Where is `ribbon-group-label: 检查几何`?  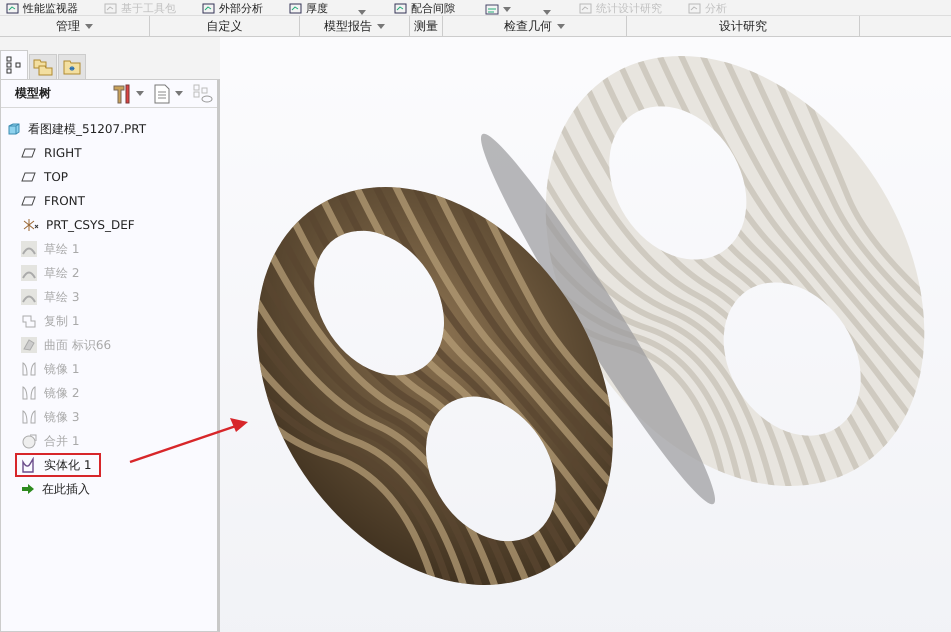 ribbon-group-label: 检查几何 is located at coordinates (535, 26).